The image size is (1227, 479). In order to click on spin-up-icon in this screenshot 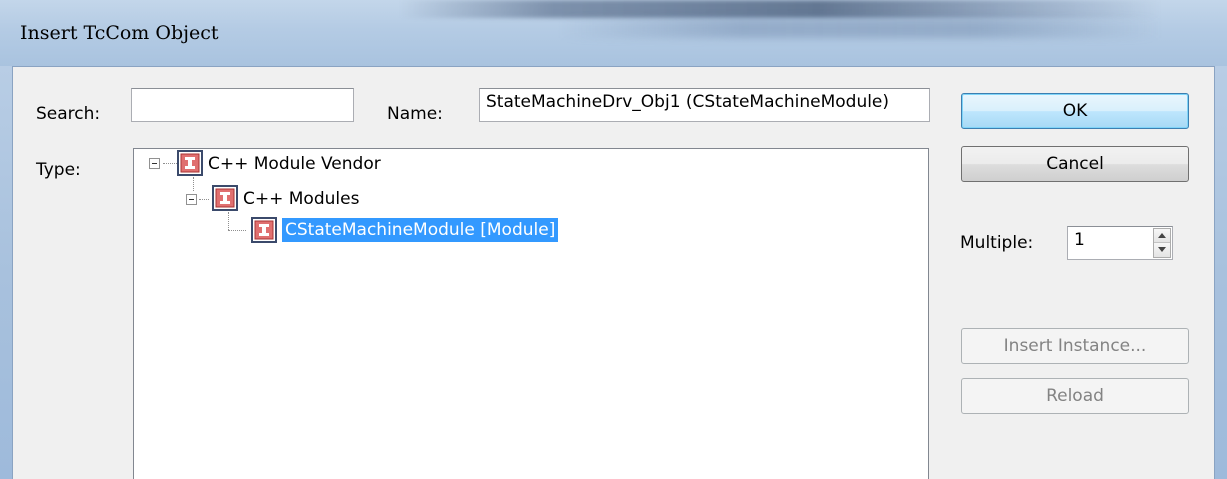, I will do `click(1162, 236)`.